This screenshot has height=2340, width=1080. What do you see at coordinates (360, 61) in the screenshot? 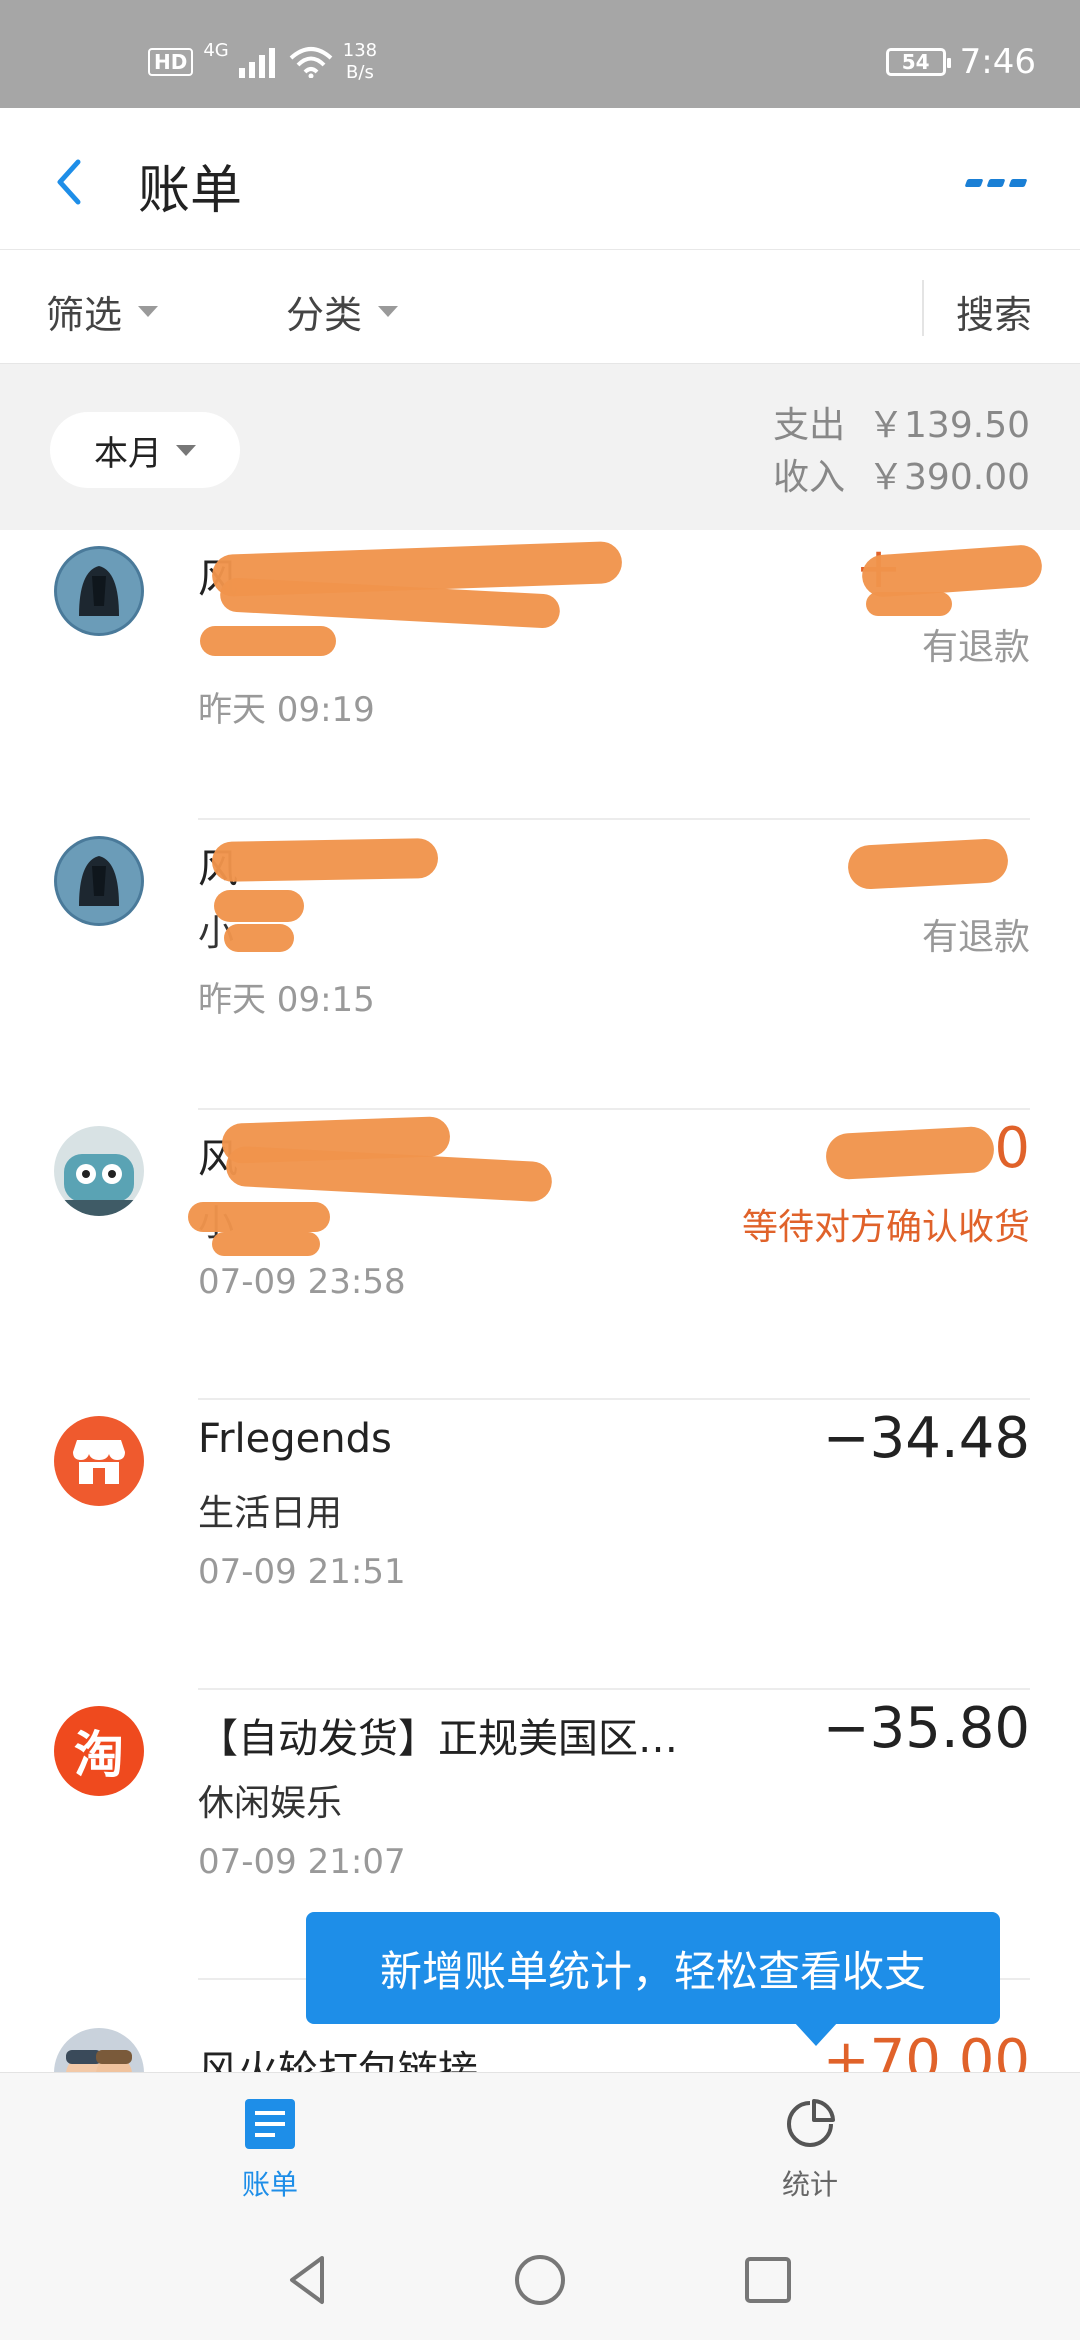
I see `network-speed: 138 B/s` at bounding box center [360, 61].